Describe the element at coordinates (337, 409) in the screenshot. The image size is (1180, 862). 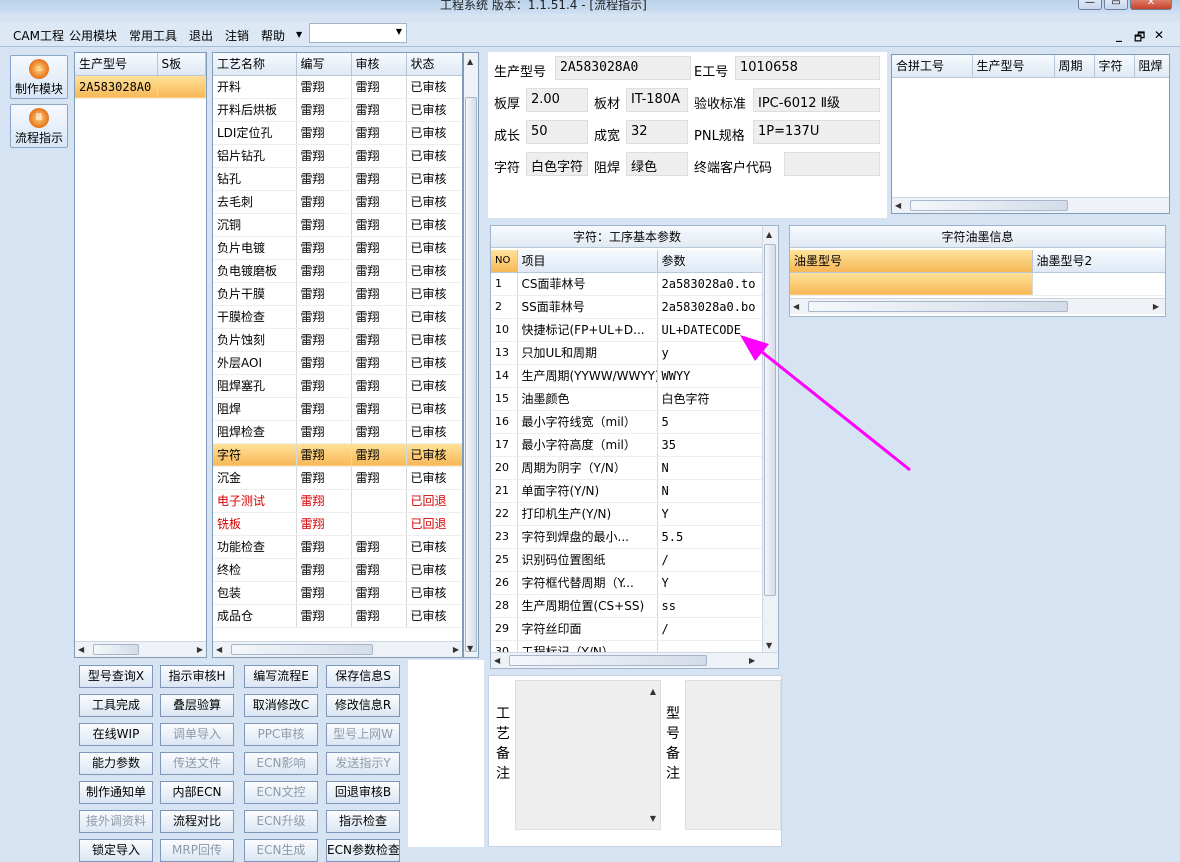
I see `process-row: 阻焊 雷翔 雷翔 已审核` at that location.